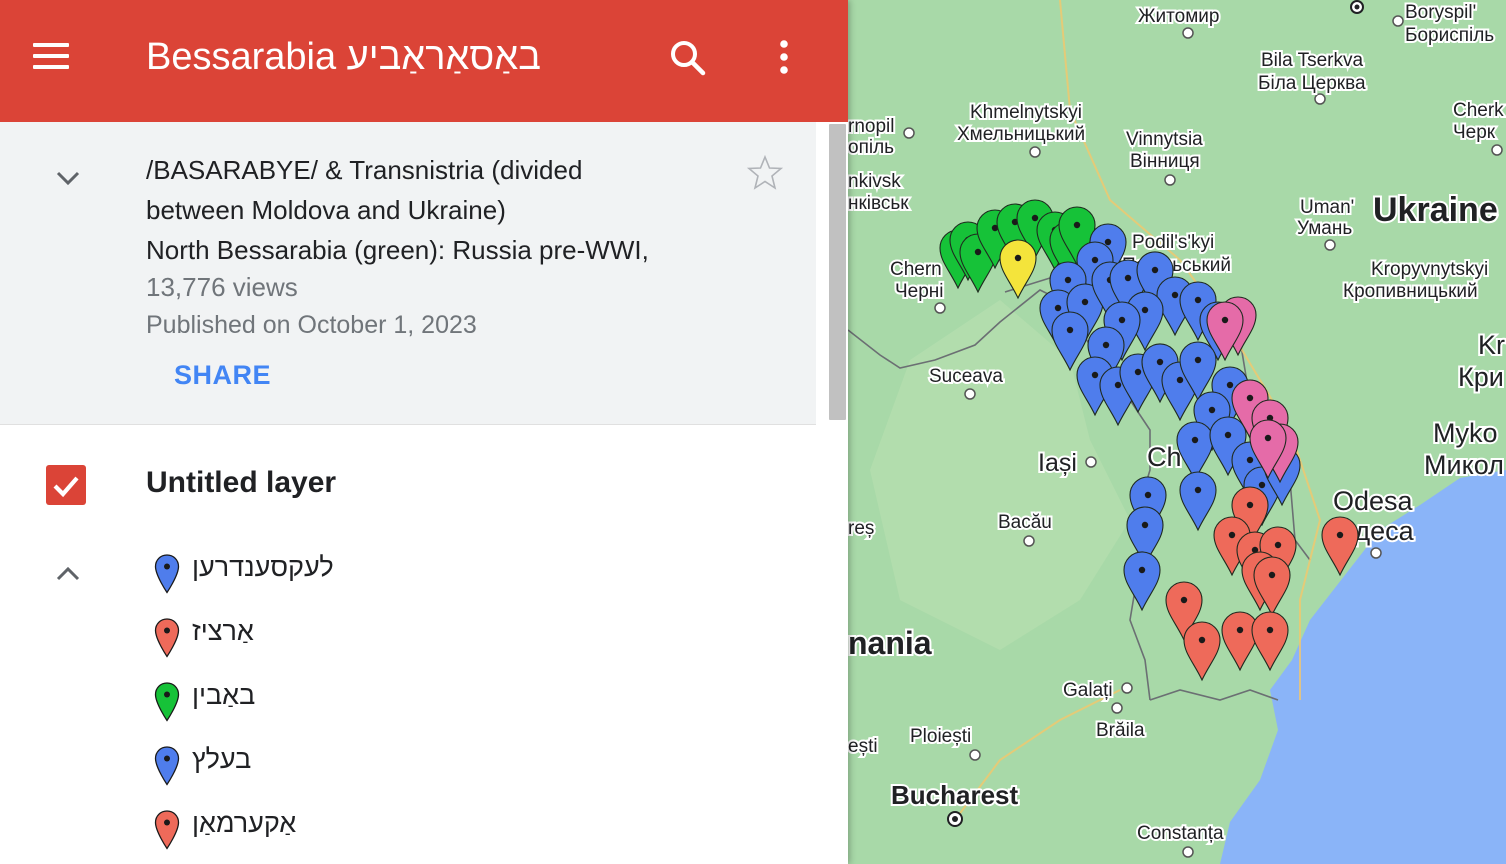 The width and height of the screenshot is (1506, 864). I want to click on map-label: Suceava, so click(966, 376).